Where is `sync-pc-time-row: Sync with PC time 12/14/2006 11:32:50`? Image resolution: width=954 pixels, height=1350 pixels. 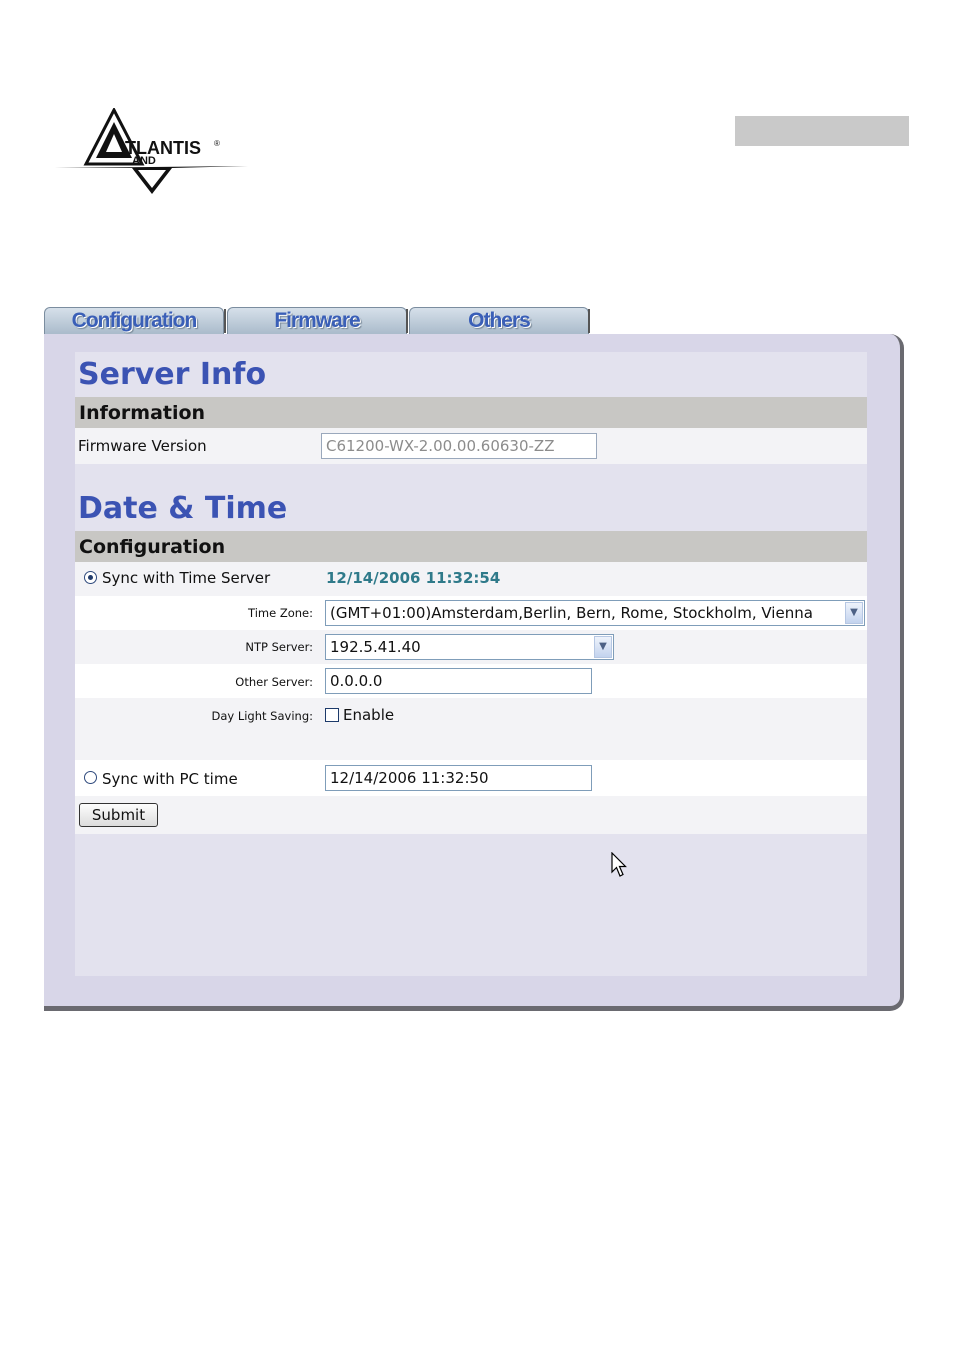 sync-pc-time-row: Sync with PC time 12/14/2006 11:32:50 is located at coordinates (471, 778).